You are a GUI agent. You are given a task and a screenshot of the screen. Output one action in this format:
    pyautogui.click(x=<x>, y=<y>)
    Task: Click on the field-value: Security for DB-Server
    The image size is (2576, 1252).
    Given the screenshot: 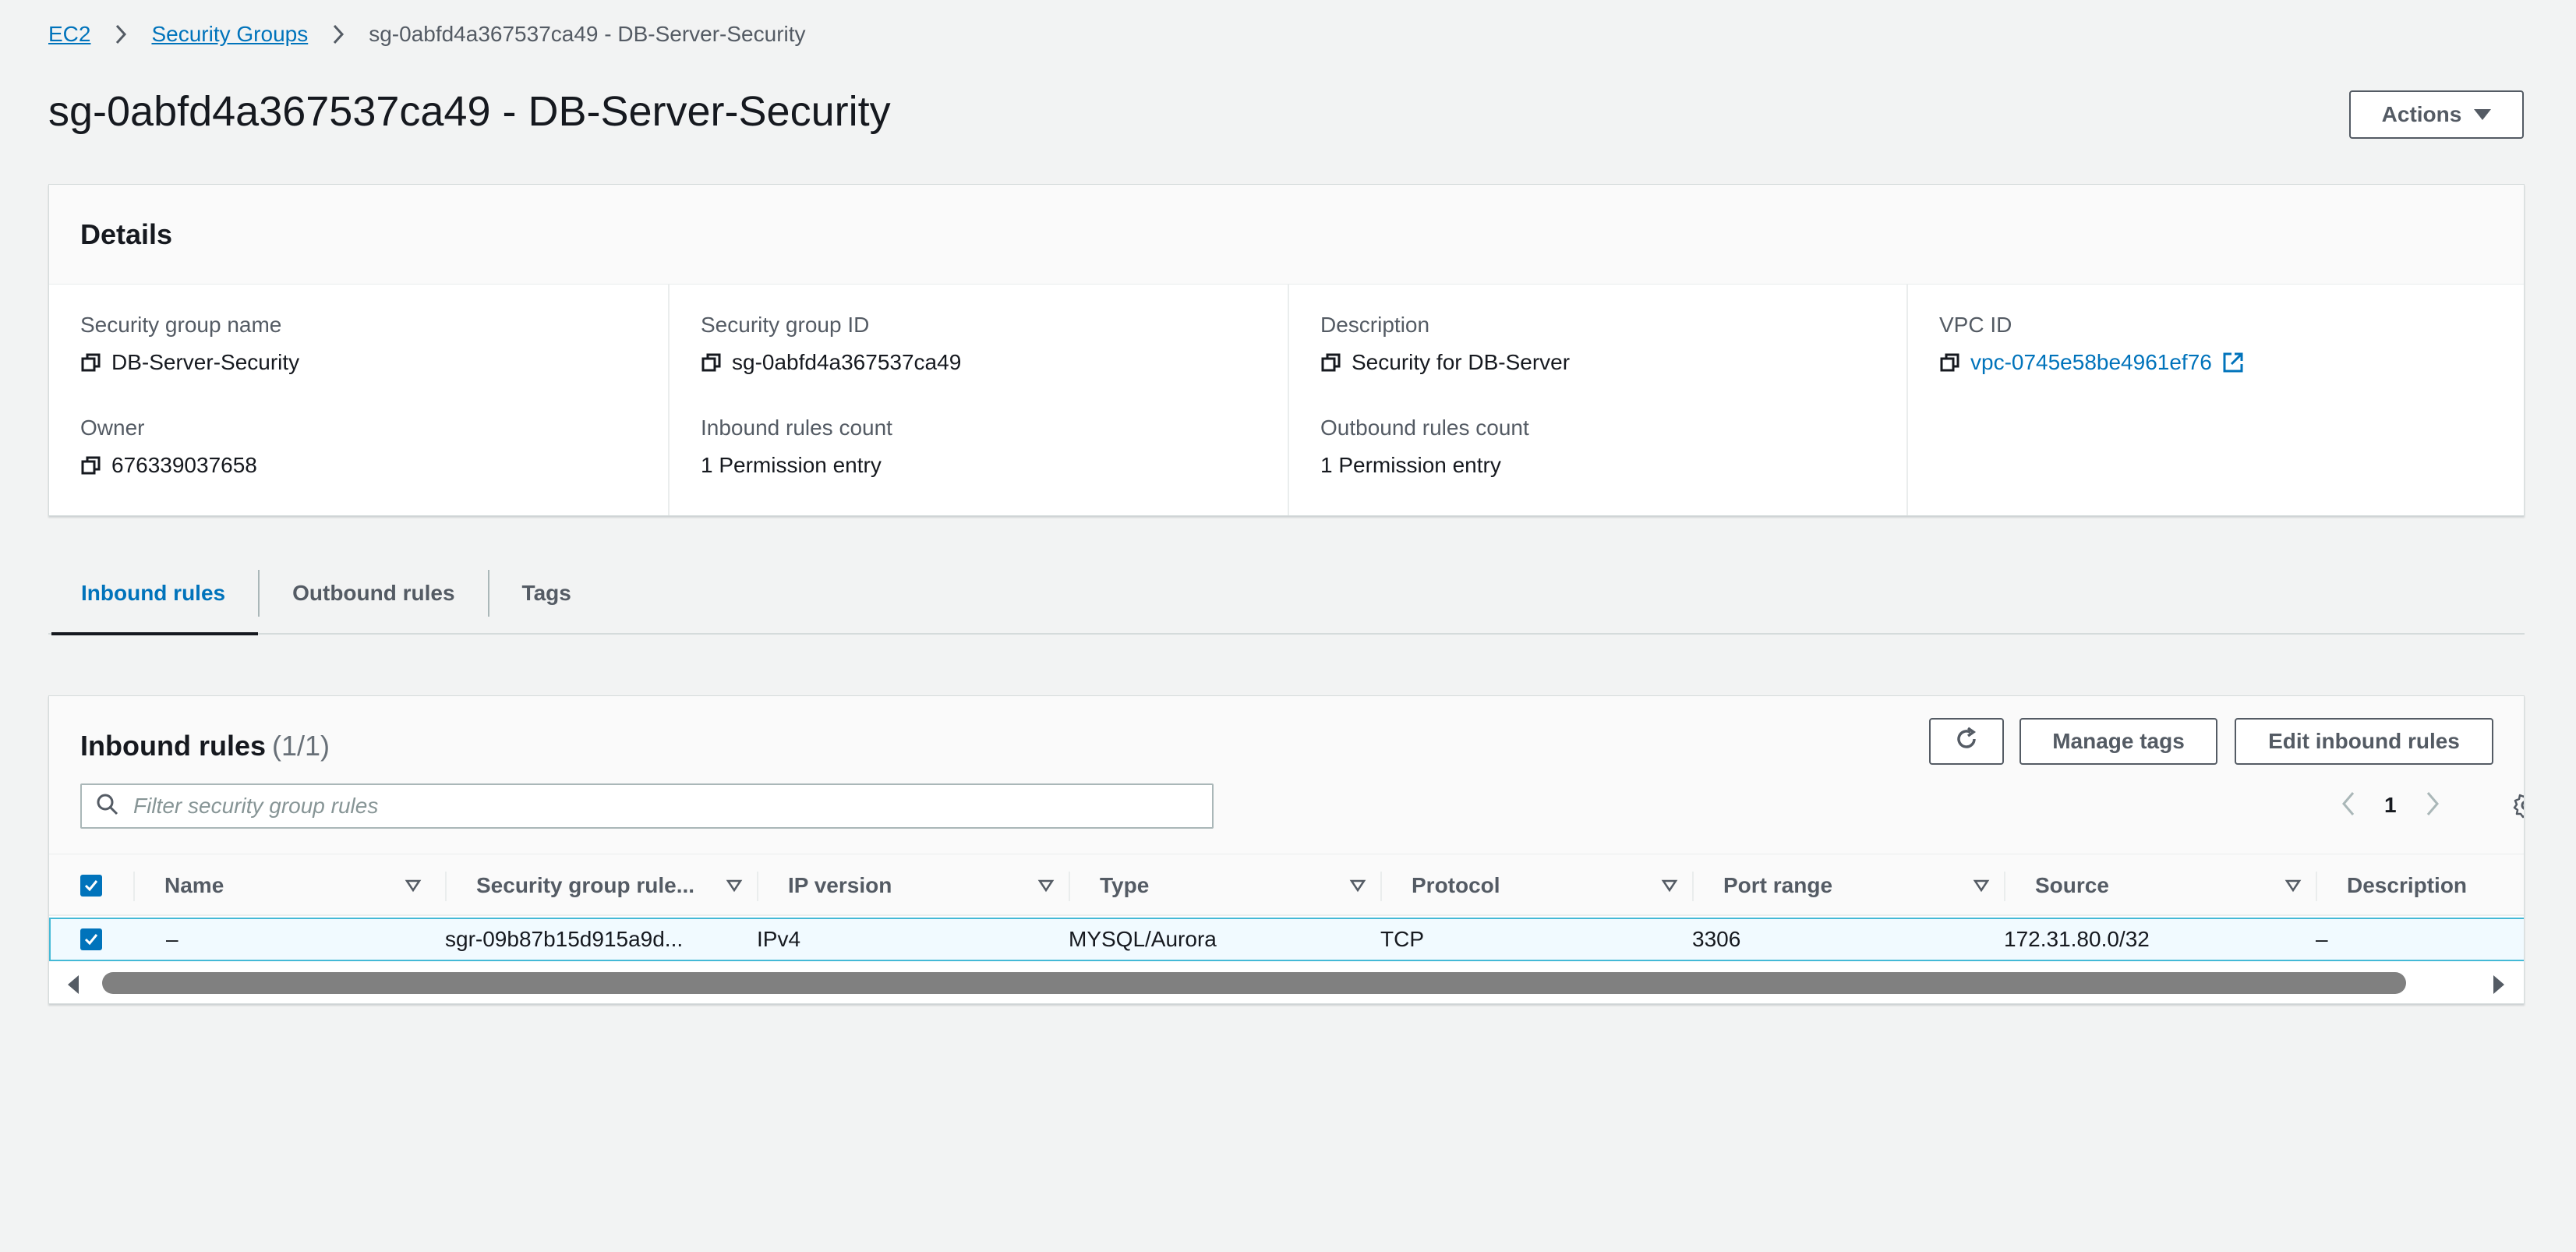 What is the action you would take?
    pyautogui.click(x=1461, y=362)
    